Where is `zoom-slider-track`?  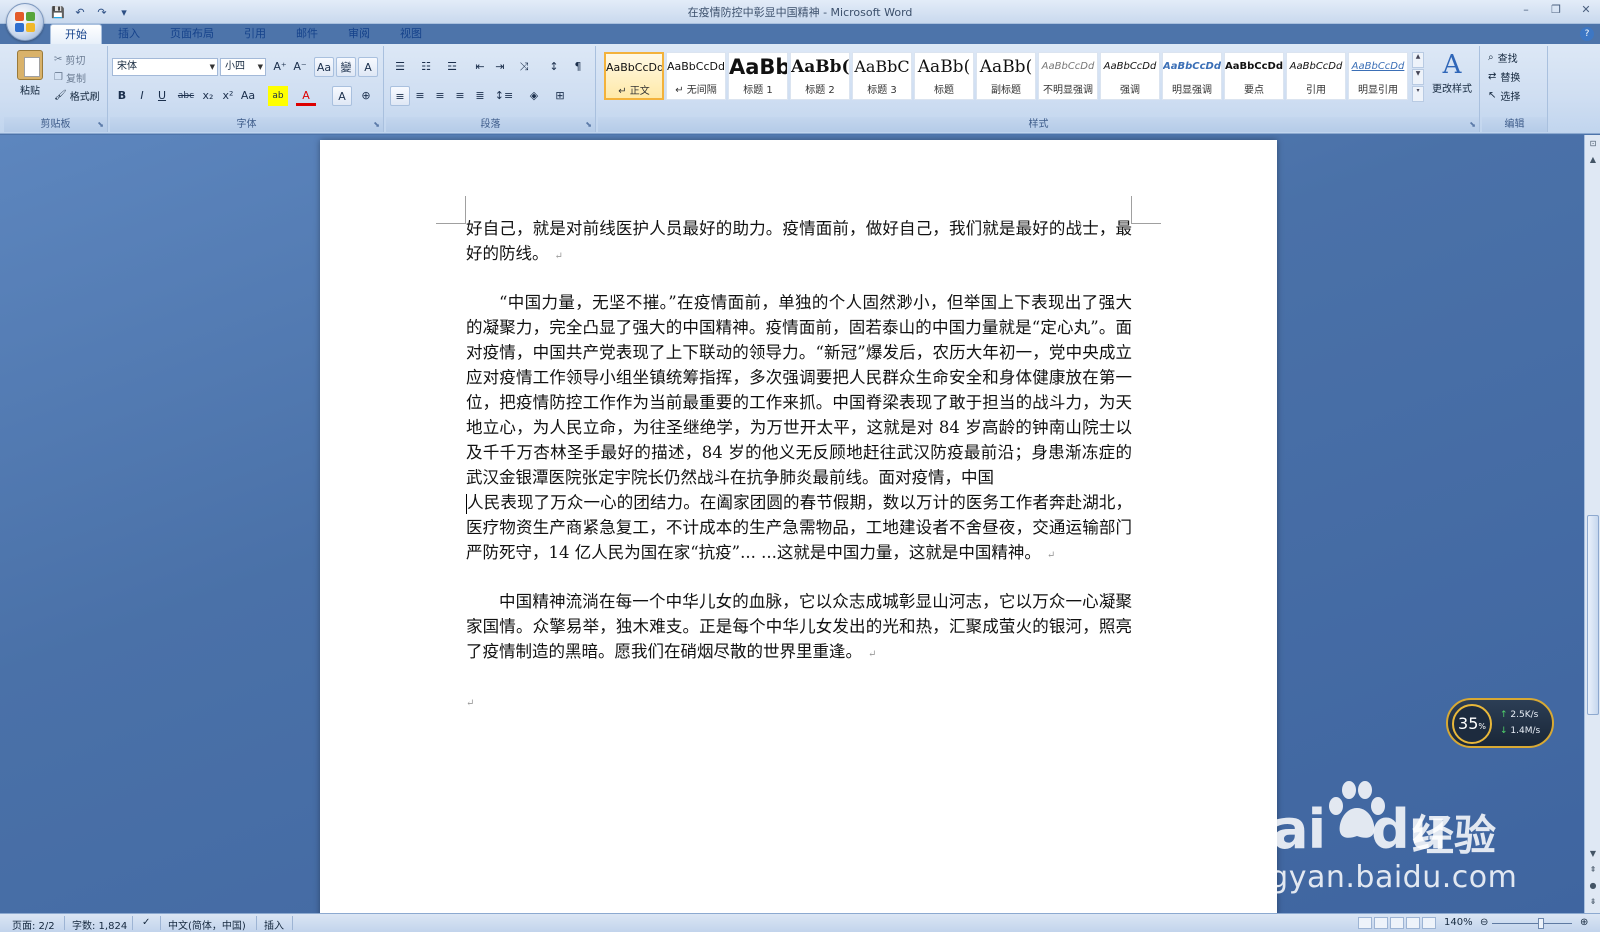
zoom-slider-track is located at coordinates (1532, 923).